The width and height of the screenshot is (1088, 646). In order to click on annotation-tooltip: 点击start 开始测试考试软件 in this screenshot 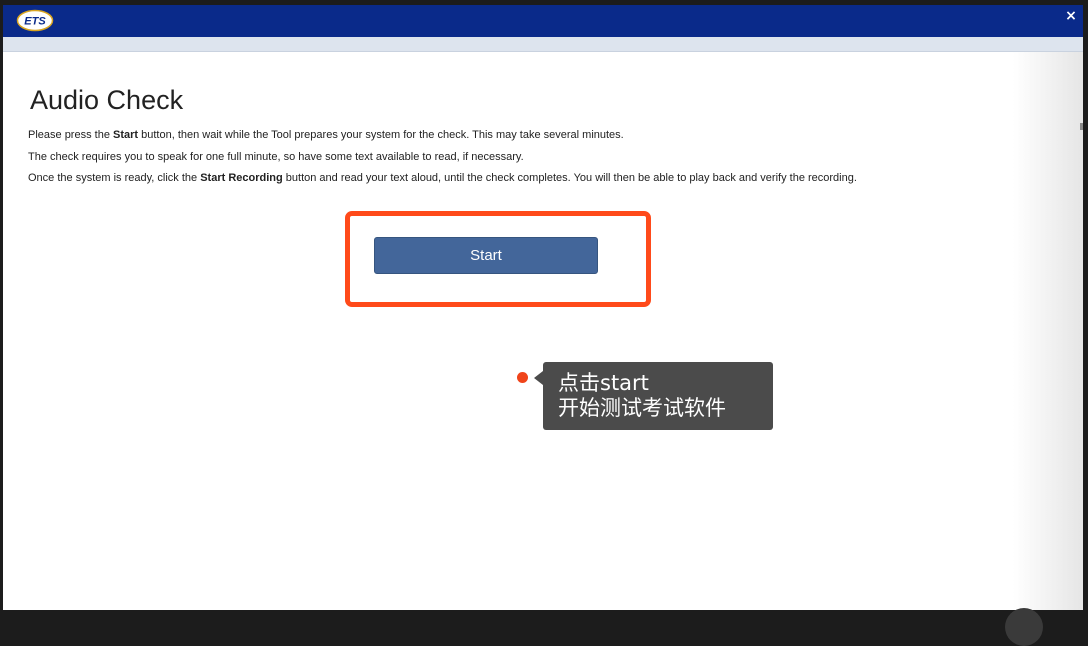, I will do `click(653, 396)`.